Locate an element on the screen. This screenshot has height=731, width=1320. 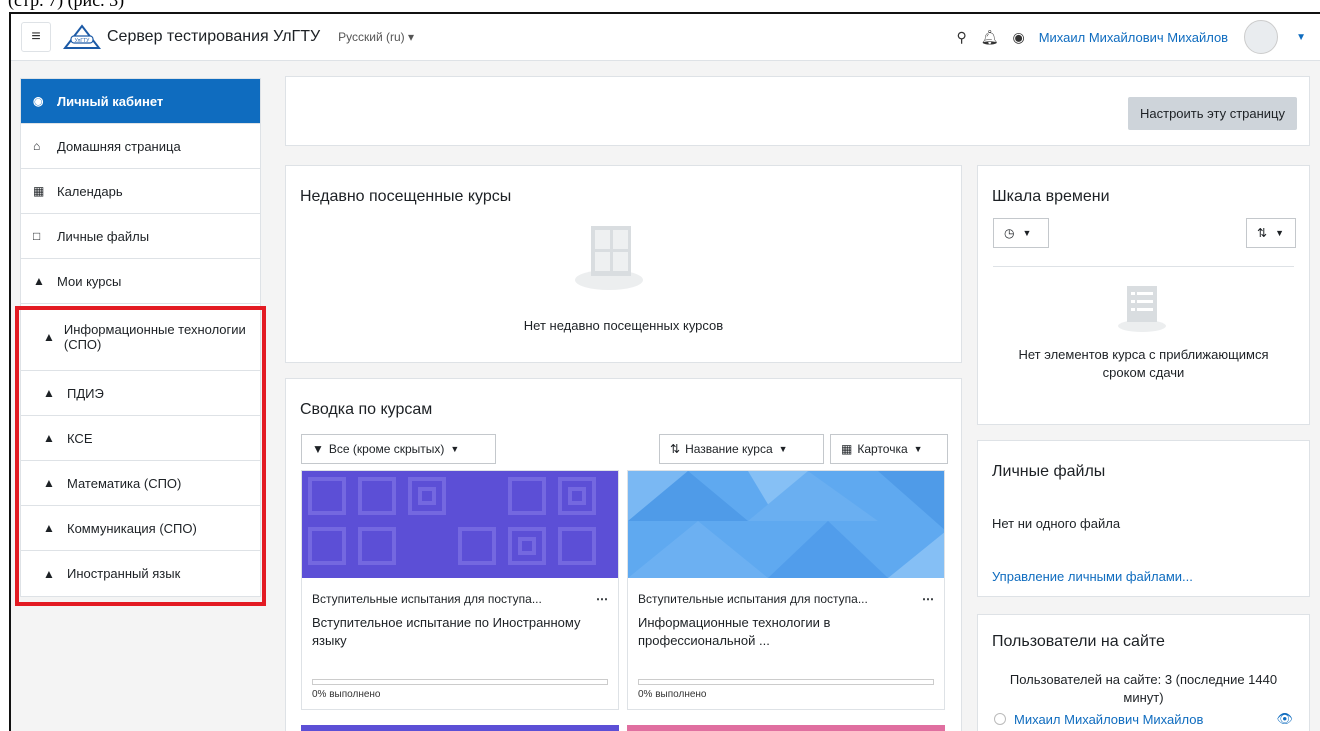
sort-dropdown: ⇅ Название курса ▼ is located at coordinates (741, 449).